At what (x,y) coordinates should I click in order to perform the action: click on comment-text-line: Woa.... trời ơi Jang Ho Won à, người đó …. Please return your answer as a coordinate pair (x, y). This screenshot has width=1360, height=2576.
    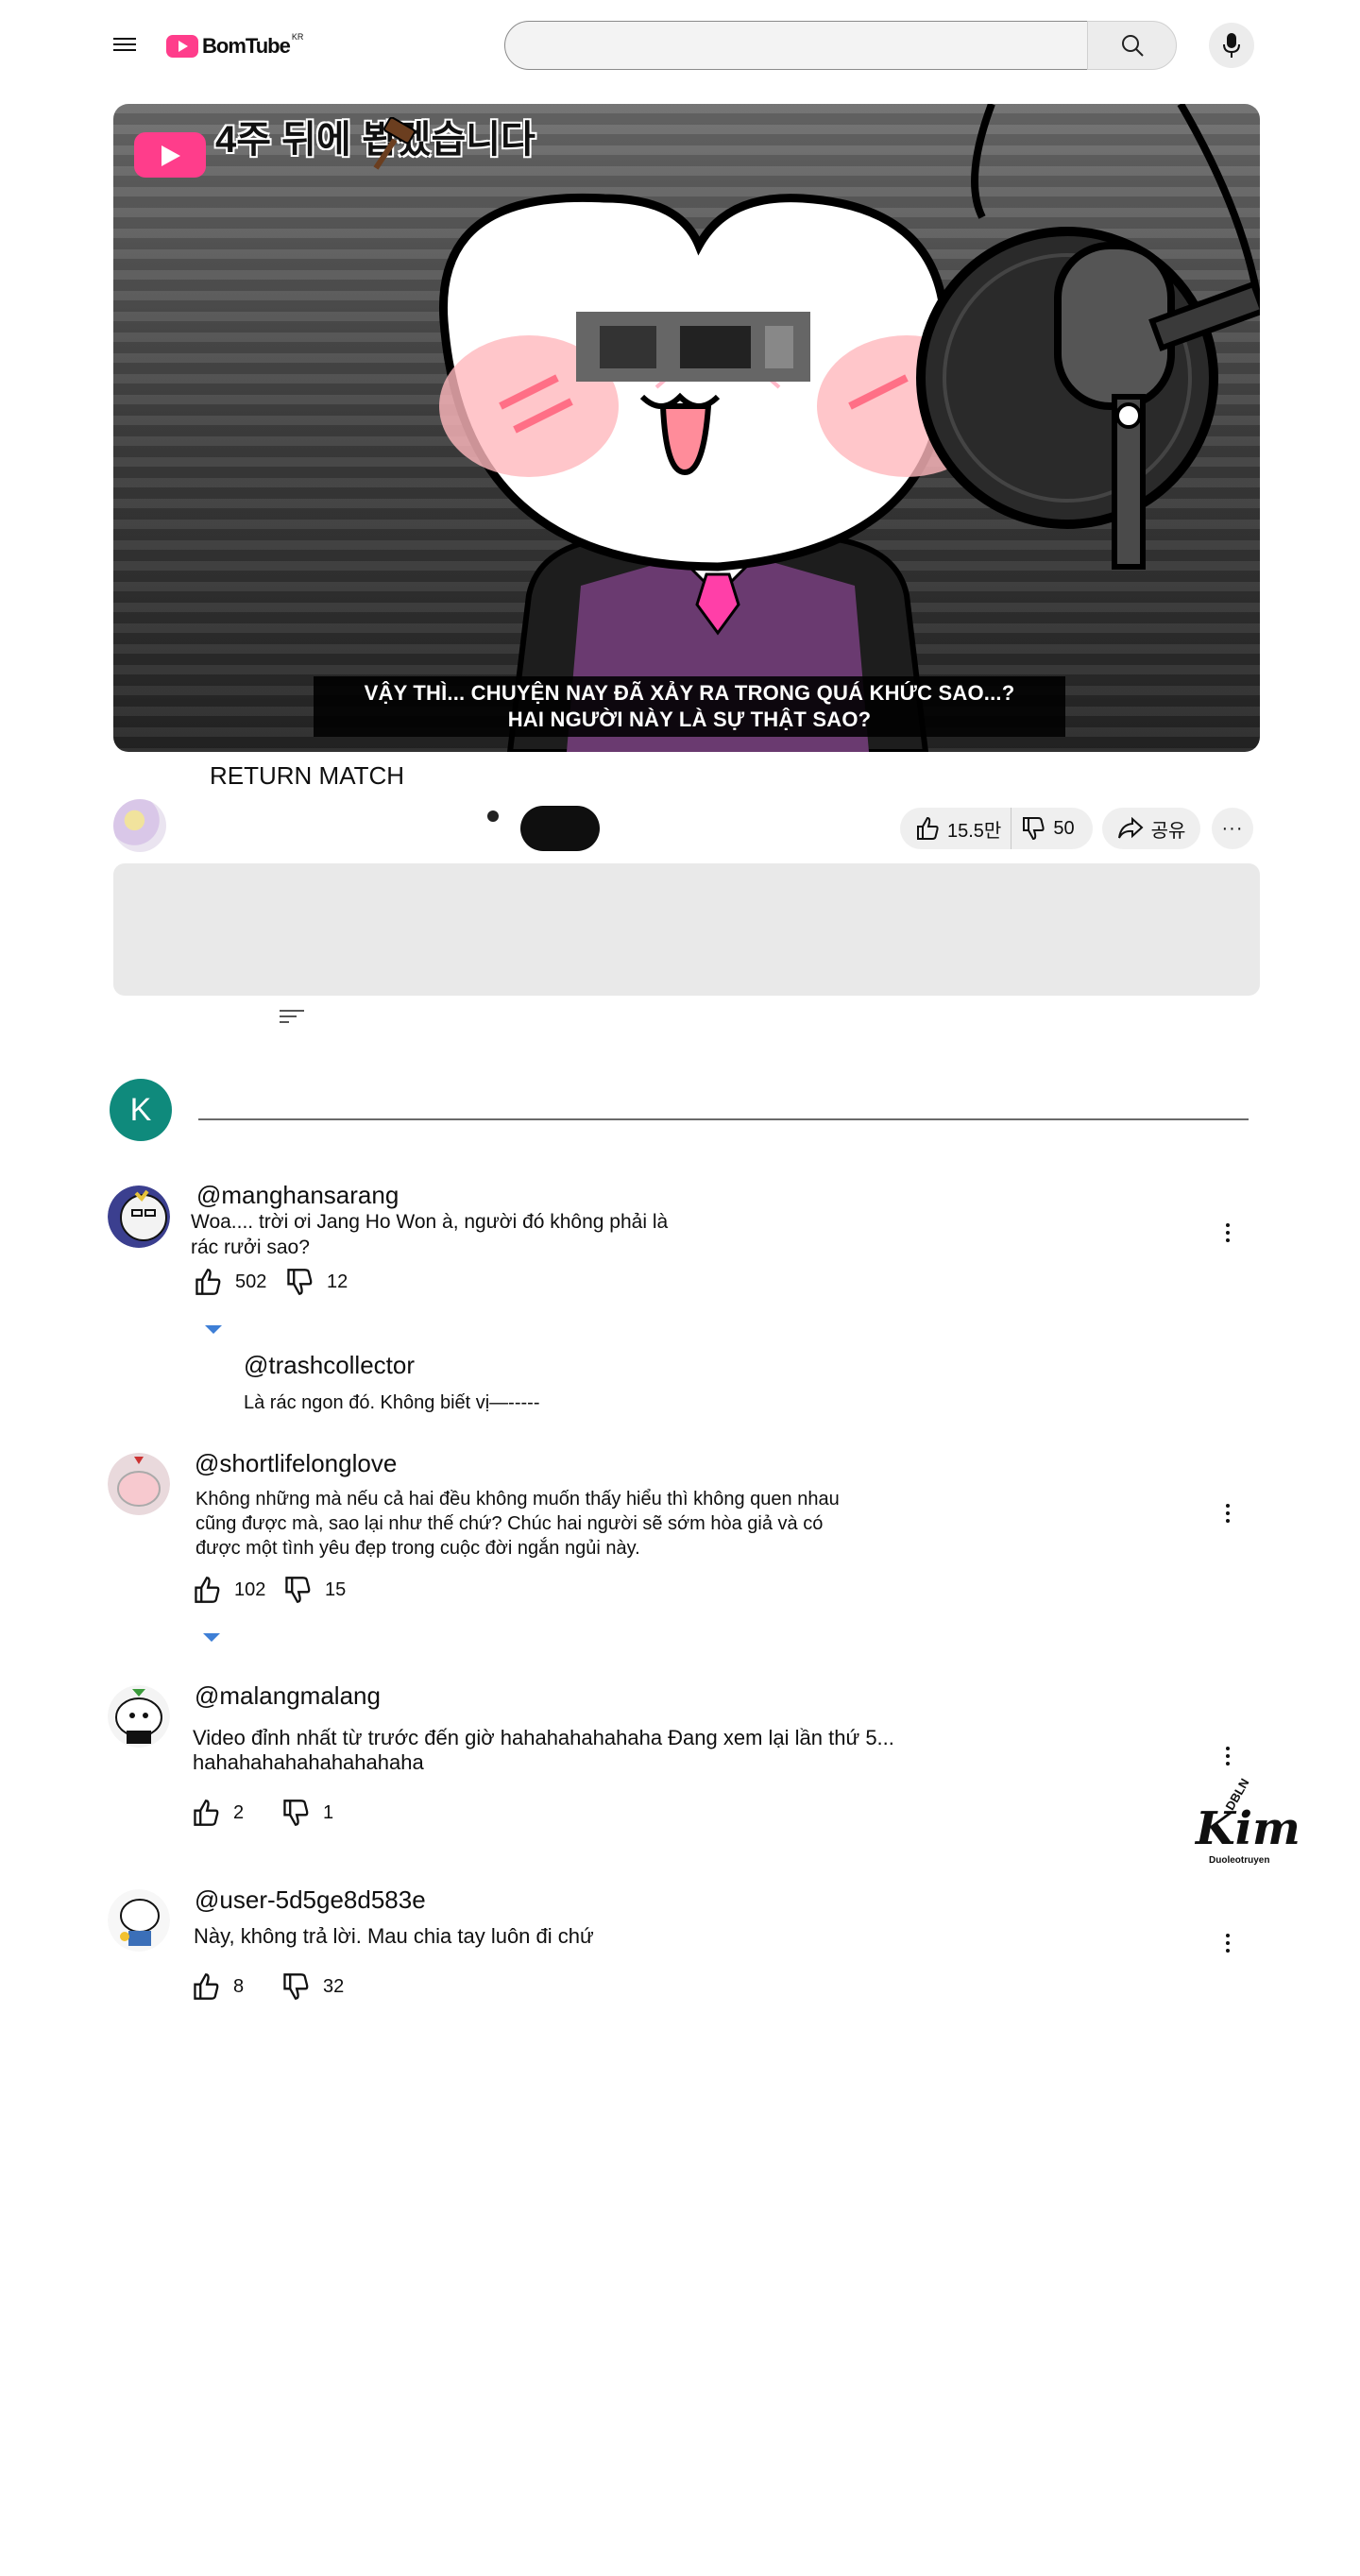
    Looking at the image, I should click on (430, 1222).